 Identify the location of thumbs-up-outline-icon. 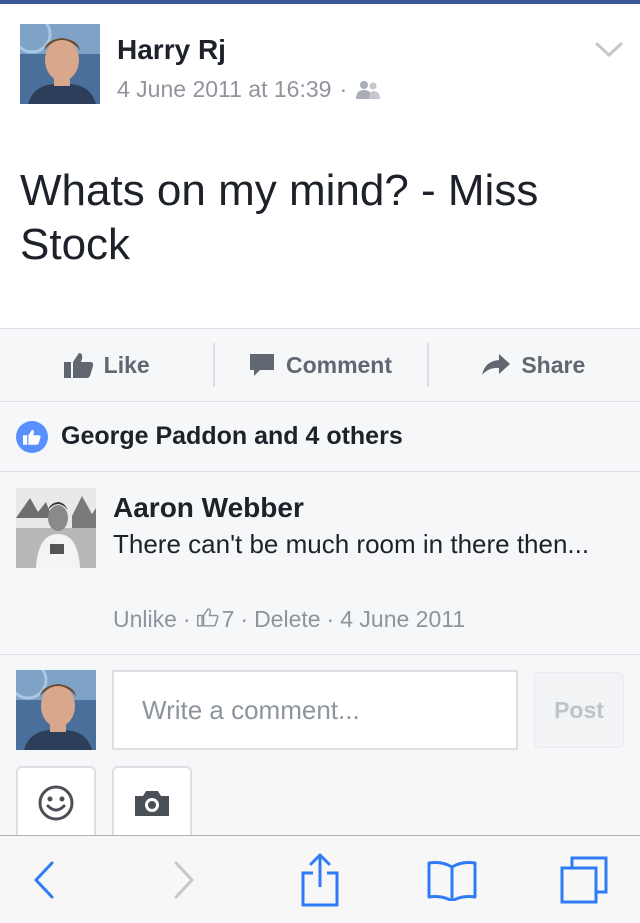
(207, 619).